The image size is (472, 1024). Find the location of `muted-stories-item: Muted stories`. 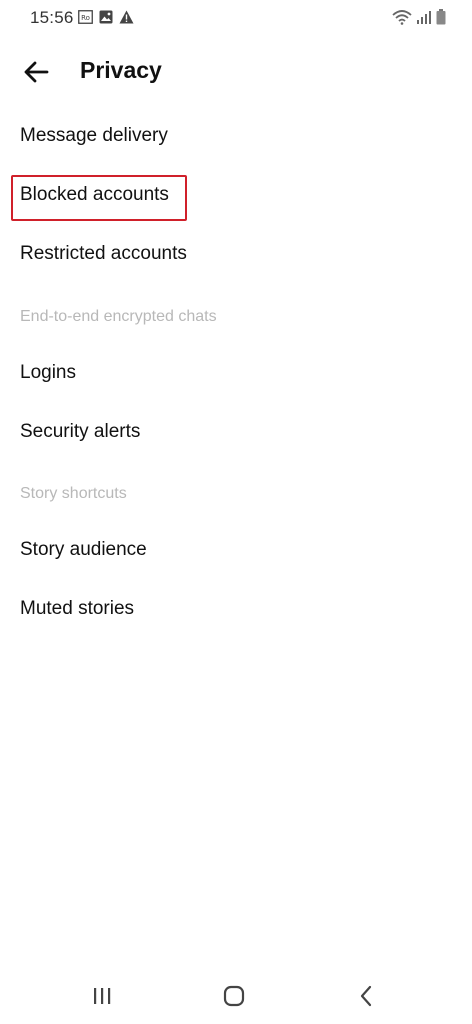

muted-stories-item: Muted stories is located at coordinates (77, 609).